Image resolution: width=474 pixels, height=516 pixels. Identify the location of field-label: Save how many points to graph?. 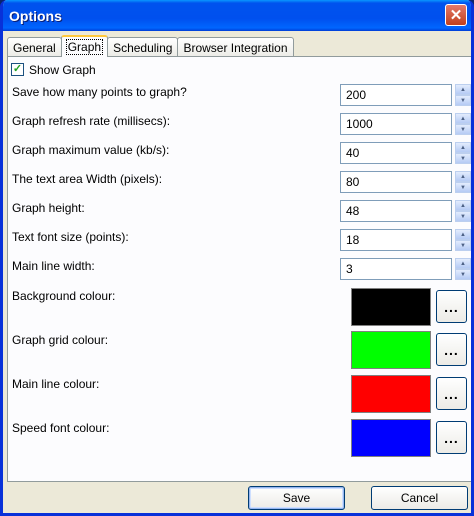
(99, 92).